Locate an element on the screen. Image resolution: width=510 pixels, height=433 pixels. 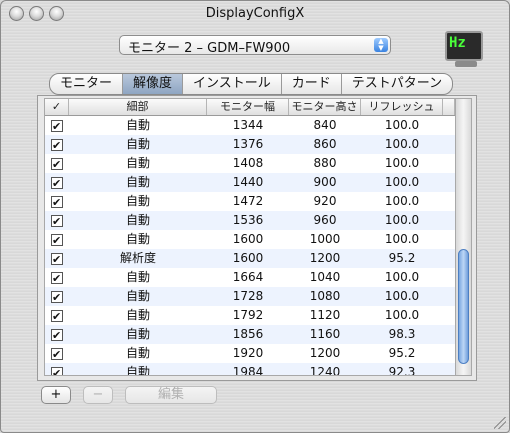
row-height: 920 is located at coordinates (325, 201).